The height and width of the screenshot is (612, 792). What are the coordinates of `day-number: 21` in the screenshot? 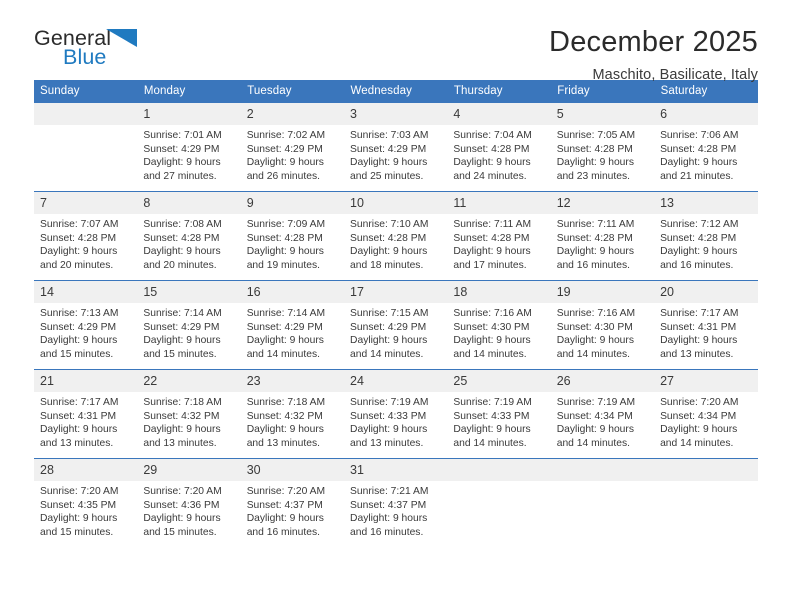 It's located at (86, 381).